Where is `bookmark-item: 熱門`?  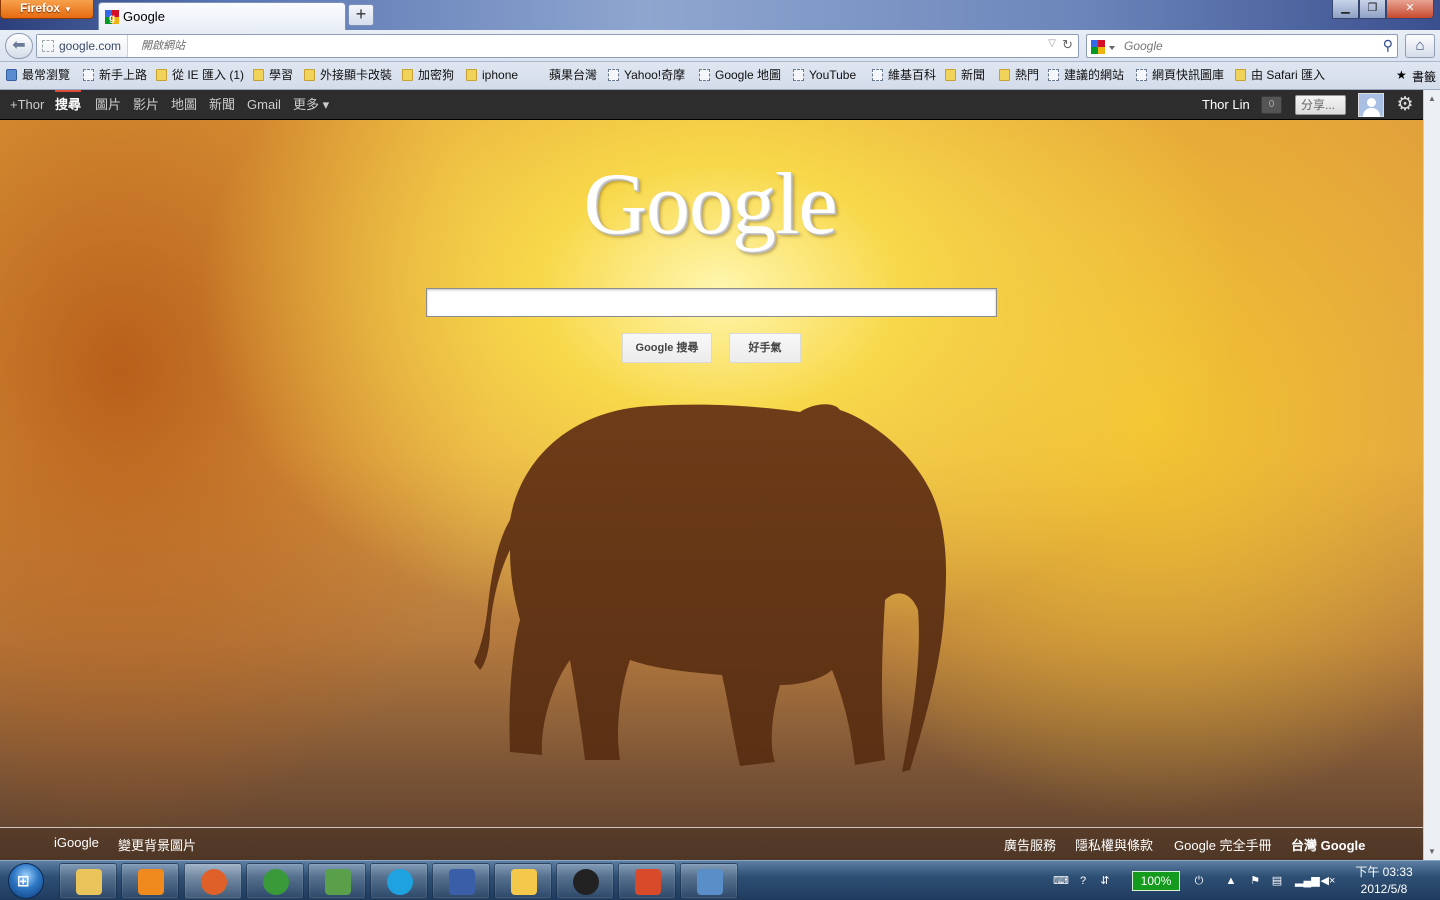 bookmark-item: 熱門 is located at coordinates (1019, 75).